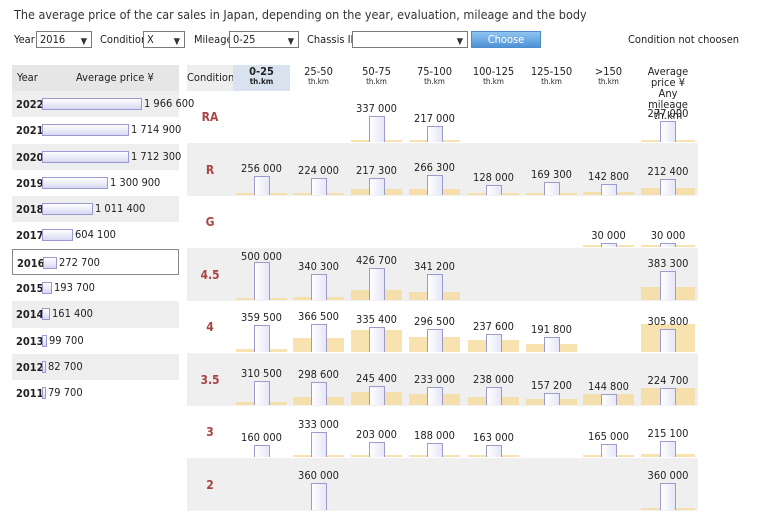  Describe the element at coordinates (30, 289) in the screenshot. I see `year-label: 2015` at that location.